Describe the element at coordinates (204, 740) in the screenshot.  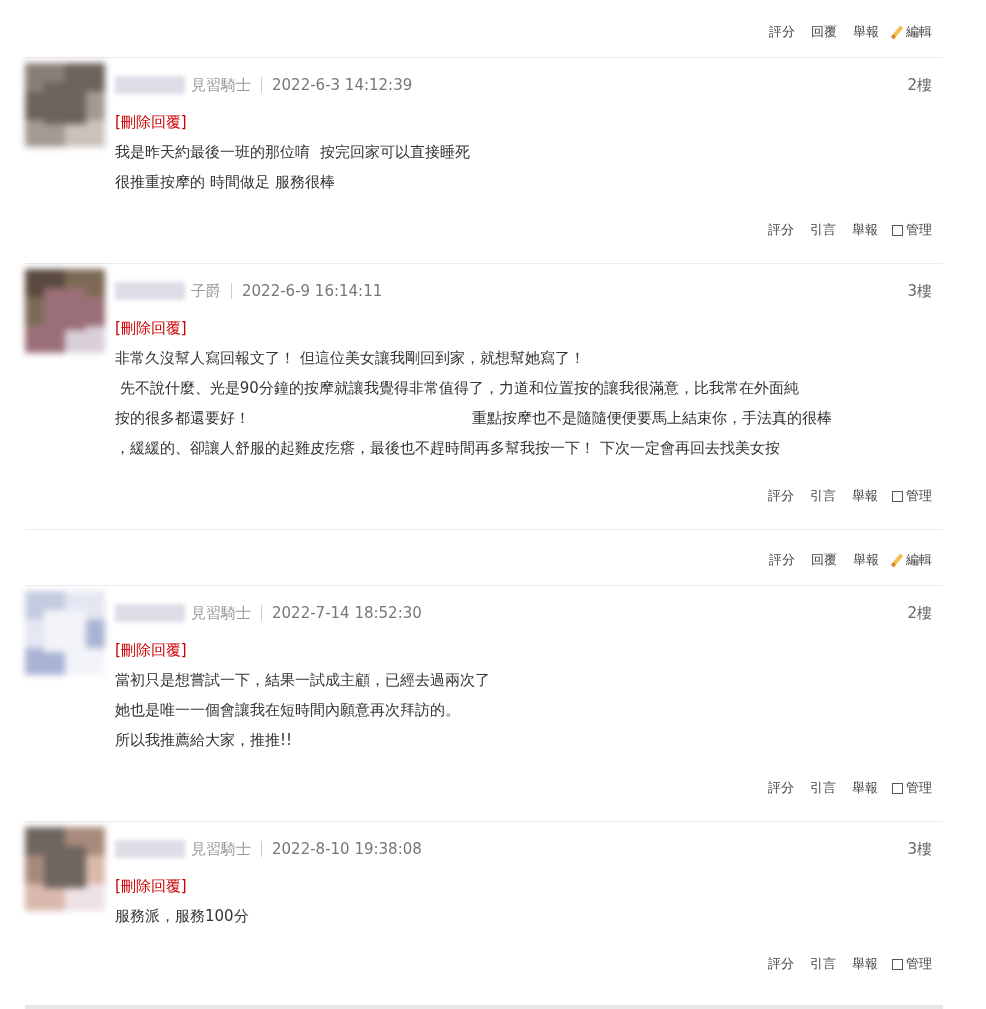
I see `post-text: 所以我推薦給大家，推推!!` at that location.